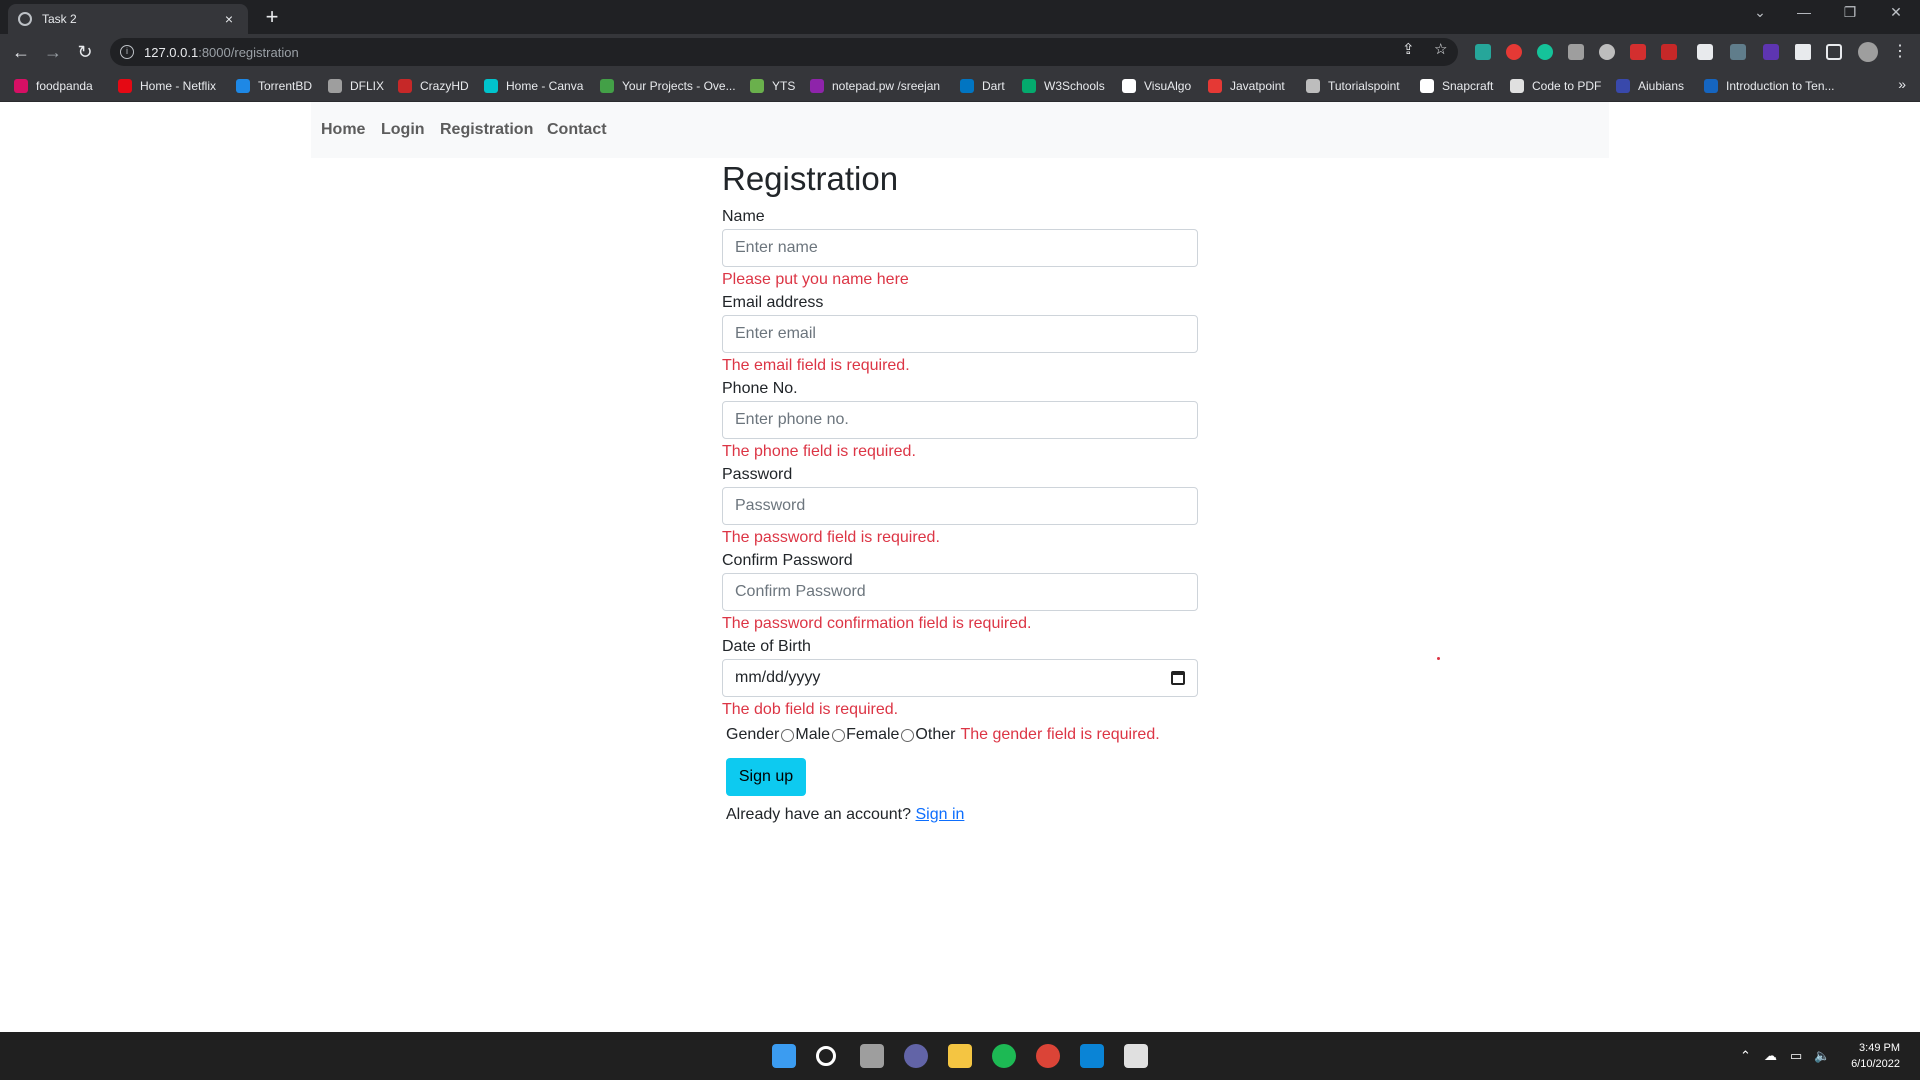 Image resolution: width=1920 pixels, height=1080 pixels. What do you see at coordinates (1246, 86) in the screenshot?
I see `bookmark-item: Javatpoint` at bounding box center [1246, 86].